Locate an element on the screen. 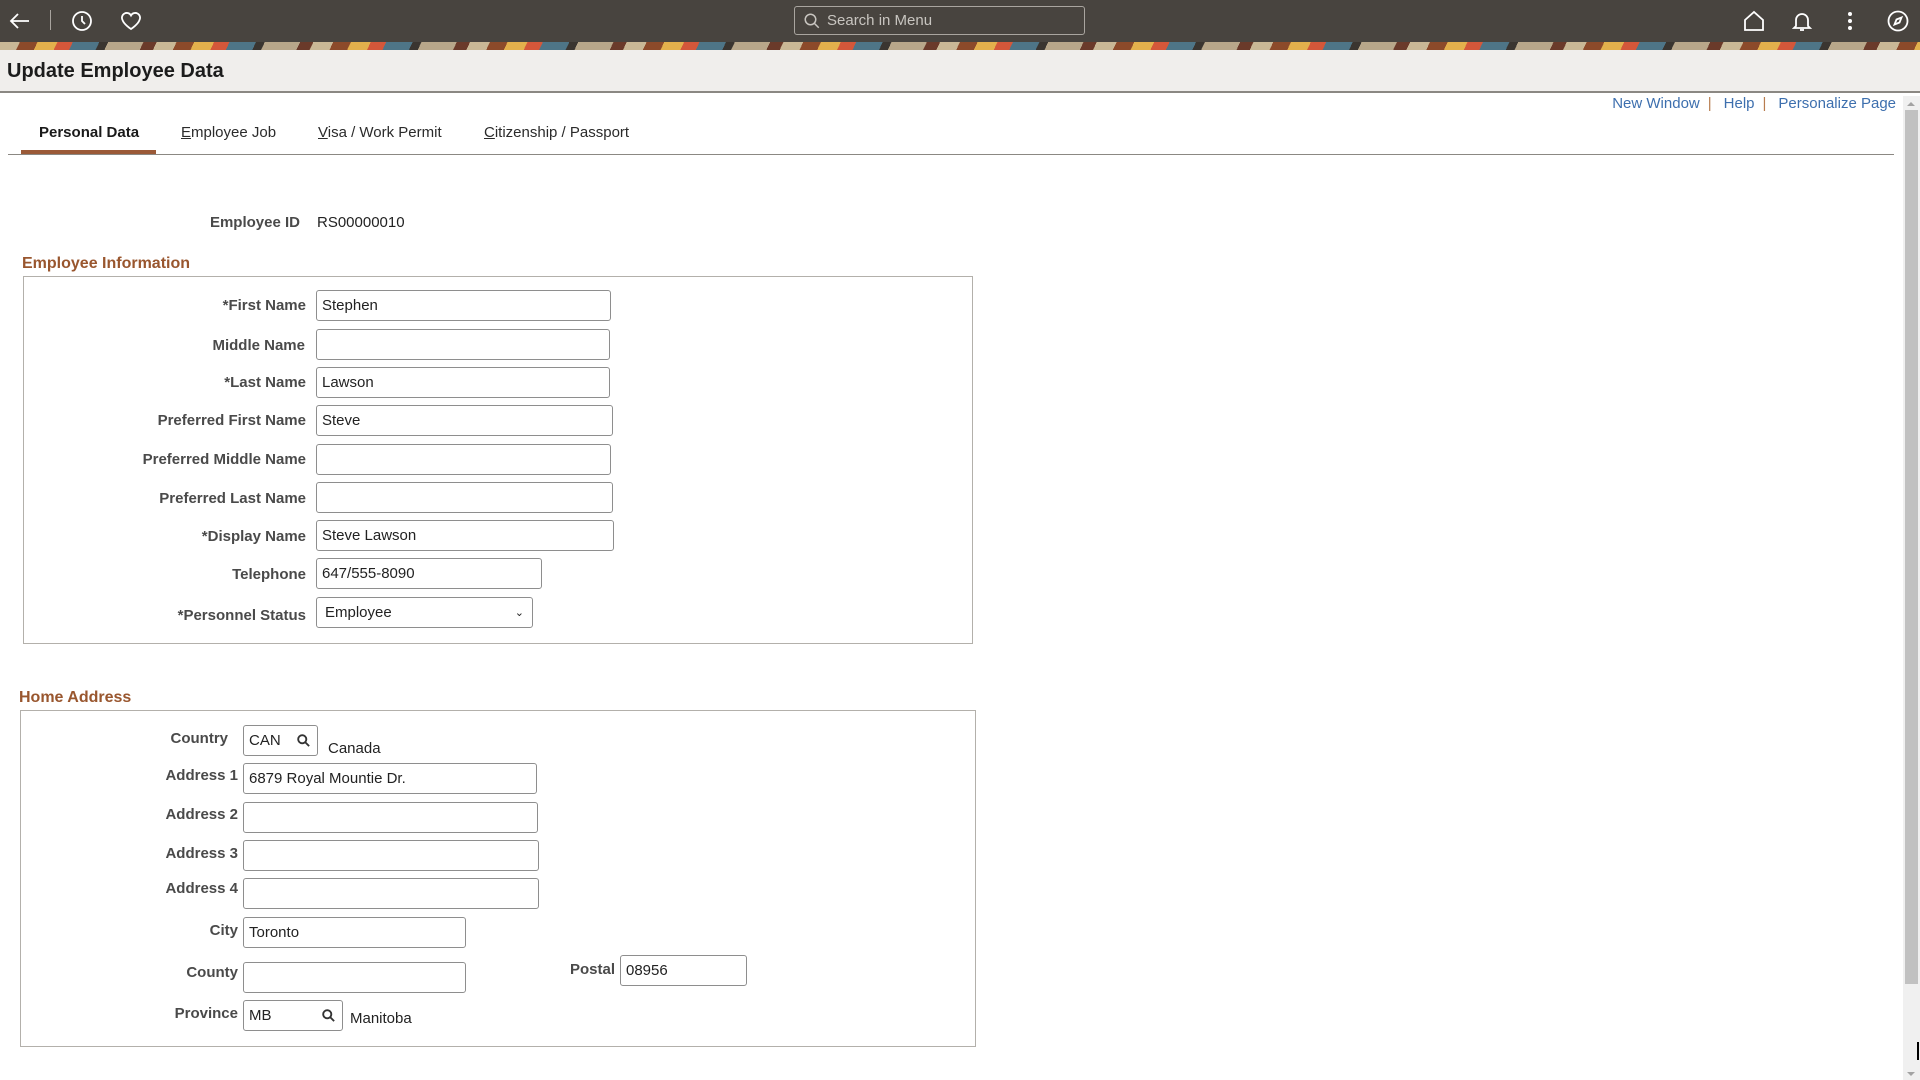 Image resolution: width=1920 pixels, height=1080 pixels. topbar-divider is located at coordinates (50, 20).